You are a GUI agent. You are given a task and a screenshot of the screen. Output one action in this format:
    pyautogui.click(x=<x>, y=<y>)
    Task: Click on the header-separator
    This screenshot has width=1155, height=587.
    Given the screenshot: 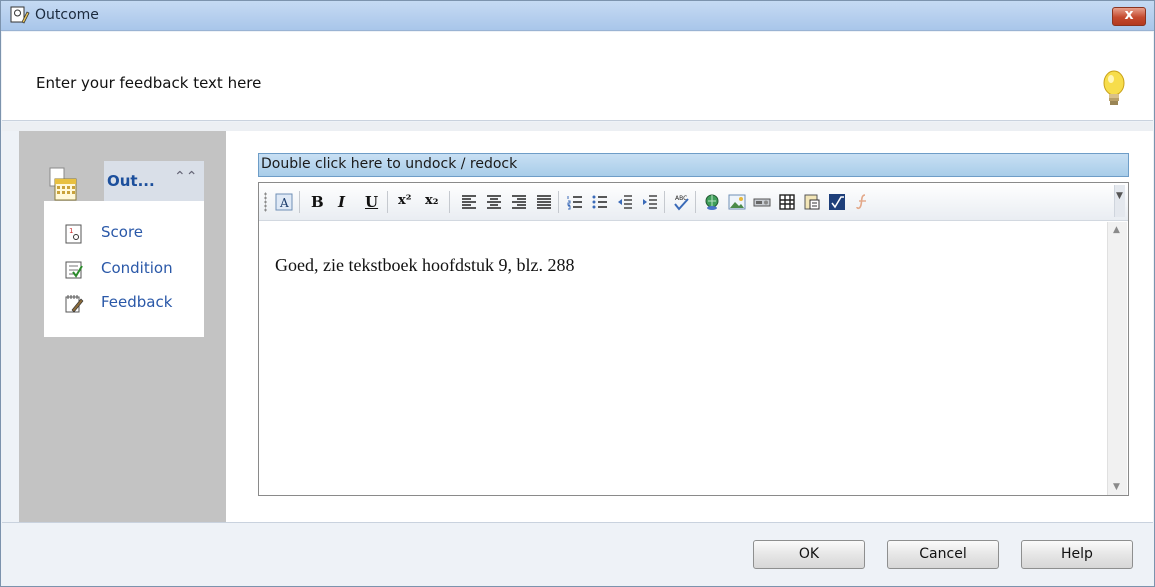 What is the action you would take?
    pyautogui.click(x=577, y=126)
    